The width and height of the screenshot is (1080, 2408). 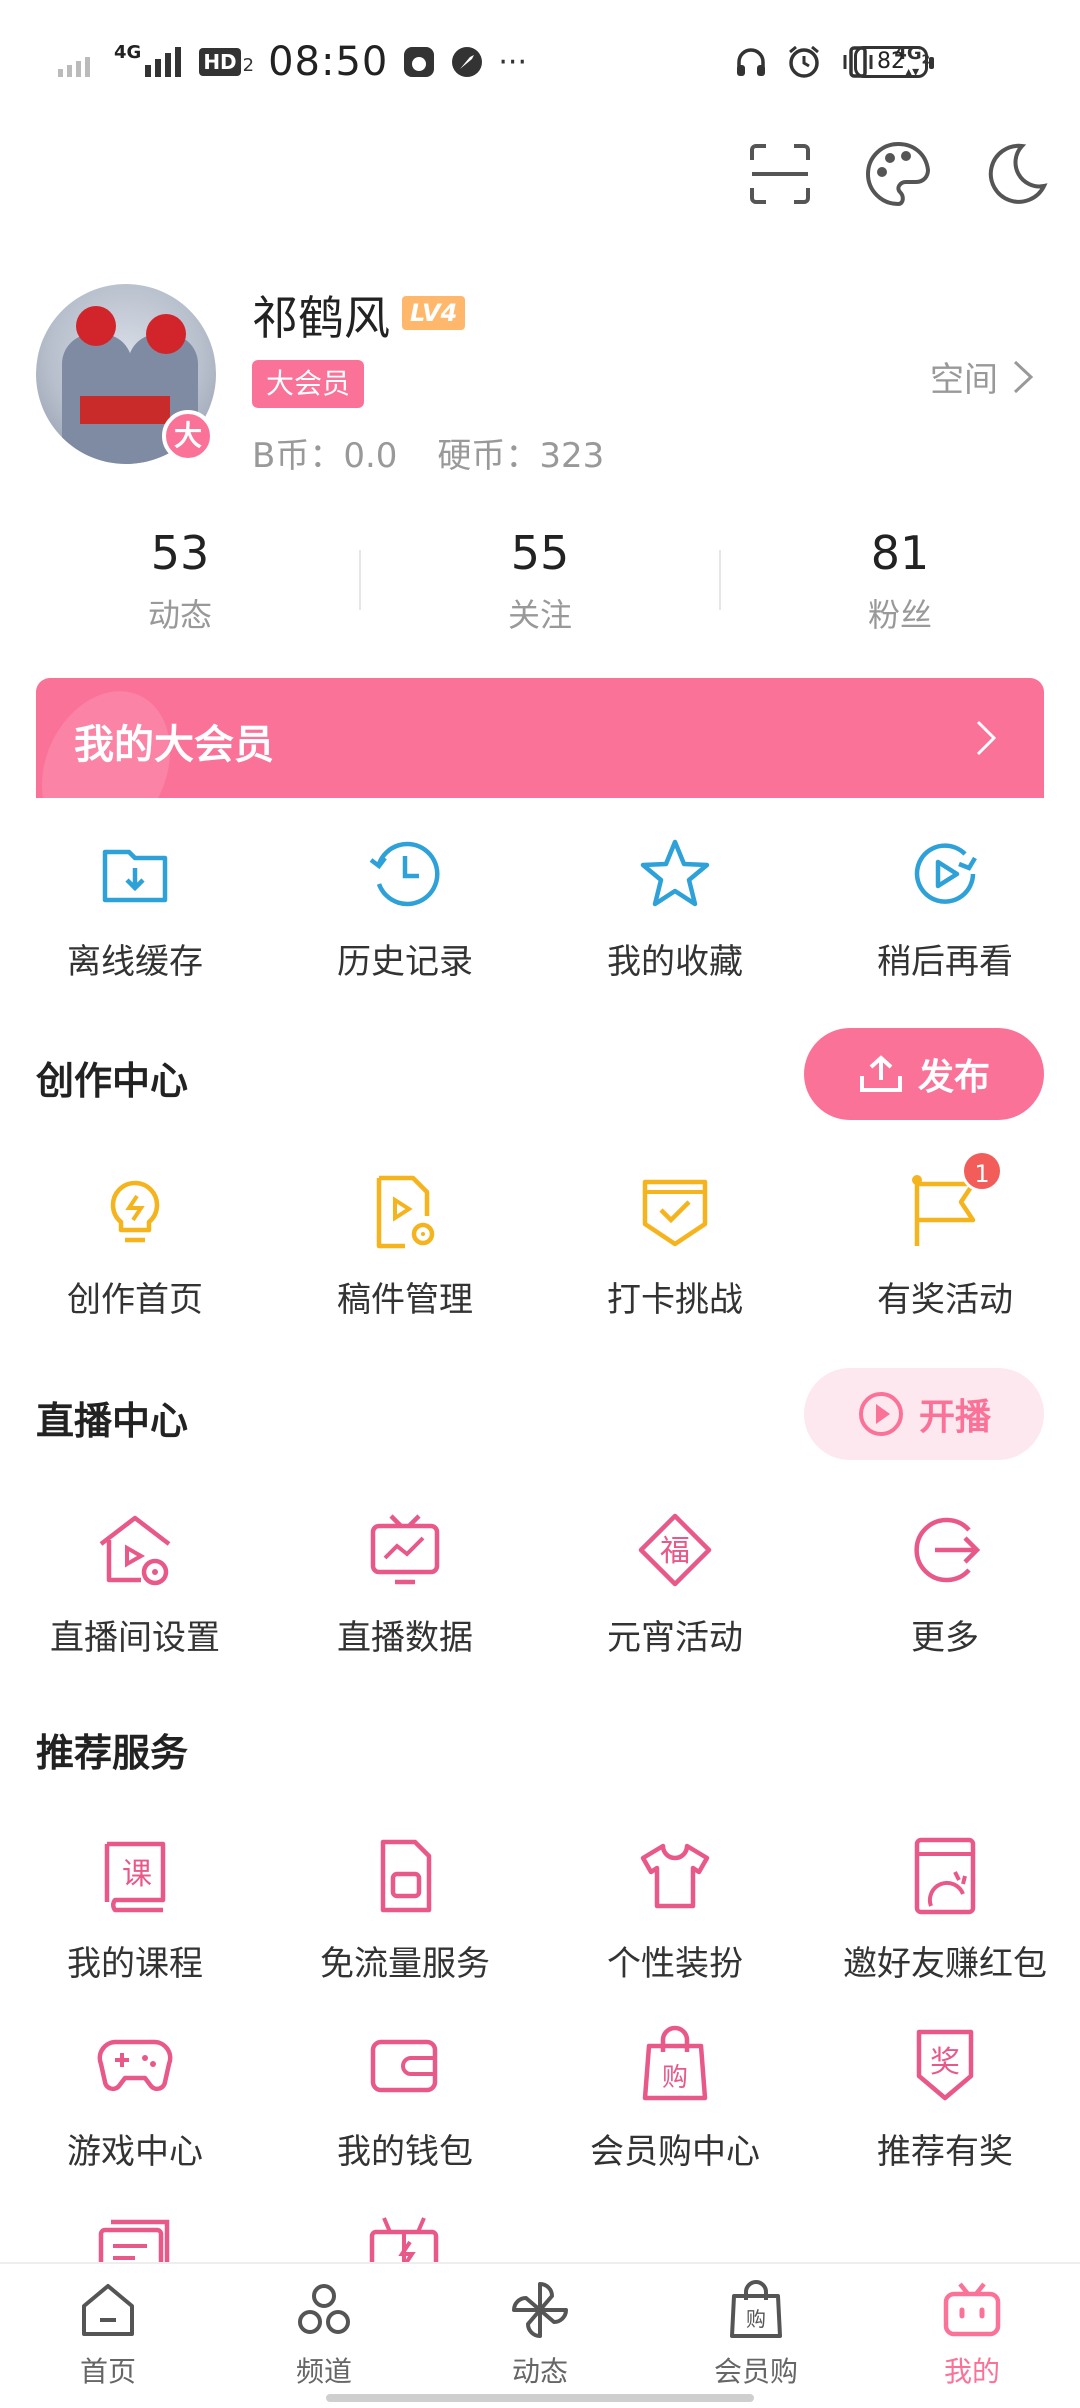 What do you see at coordinates (539, 615) in the screenshot?
I see `stat-label: 关注` at bounding box center [539, 615].